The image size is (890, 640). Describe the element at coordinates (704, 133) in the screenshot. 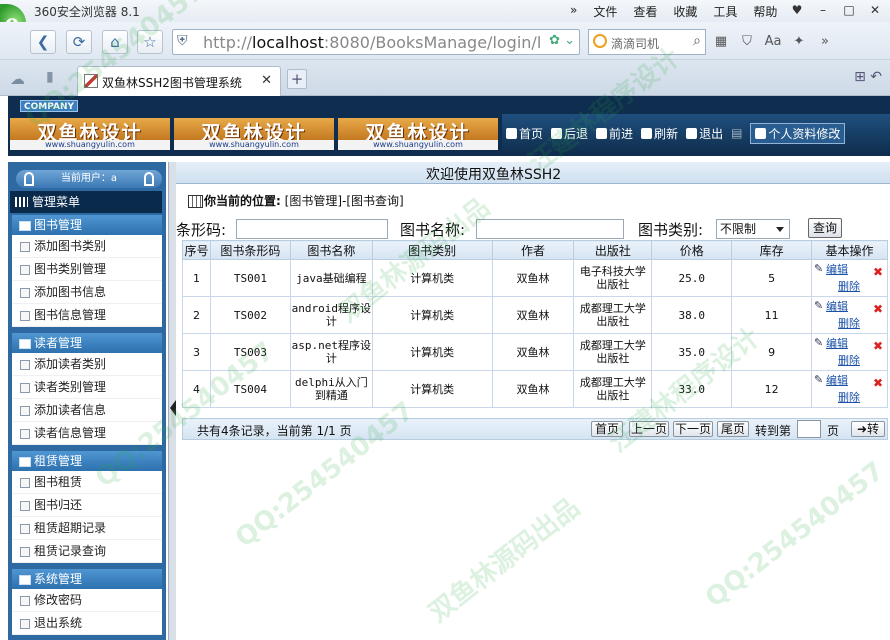

I see `nav-logout: 退出` at that location.